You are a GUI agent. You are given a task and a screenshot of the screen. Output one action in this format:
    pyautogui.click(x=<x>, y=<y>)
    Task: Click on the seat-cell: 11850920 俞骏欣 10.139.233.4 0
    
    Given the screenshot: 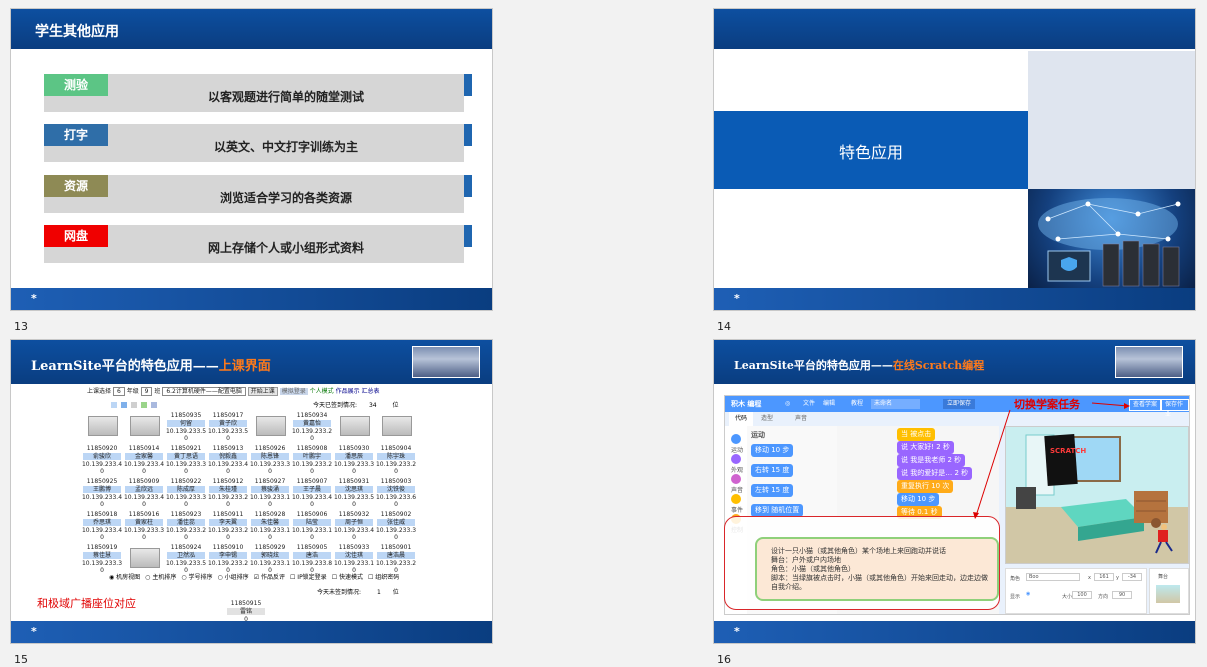 What is the action you would take?
    pyautogui.click(x=102, y=460)
    